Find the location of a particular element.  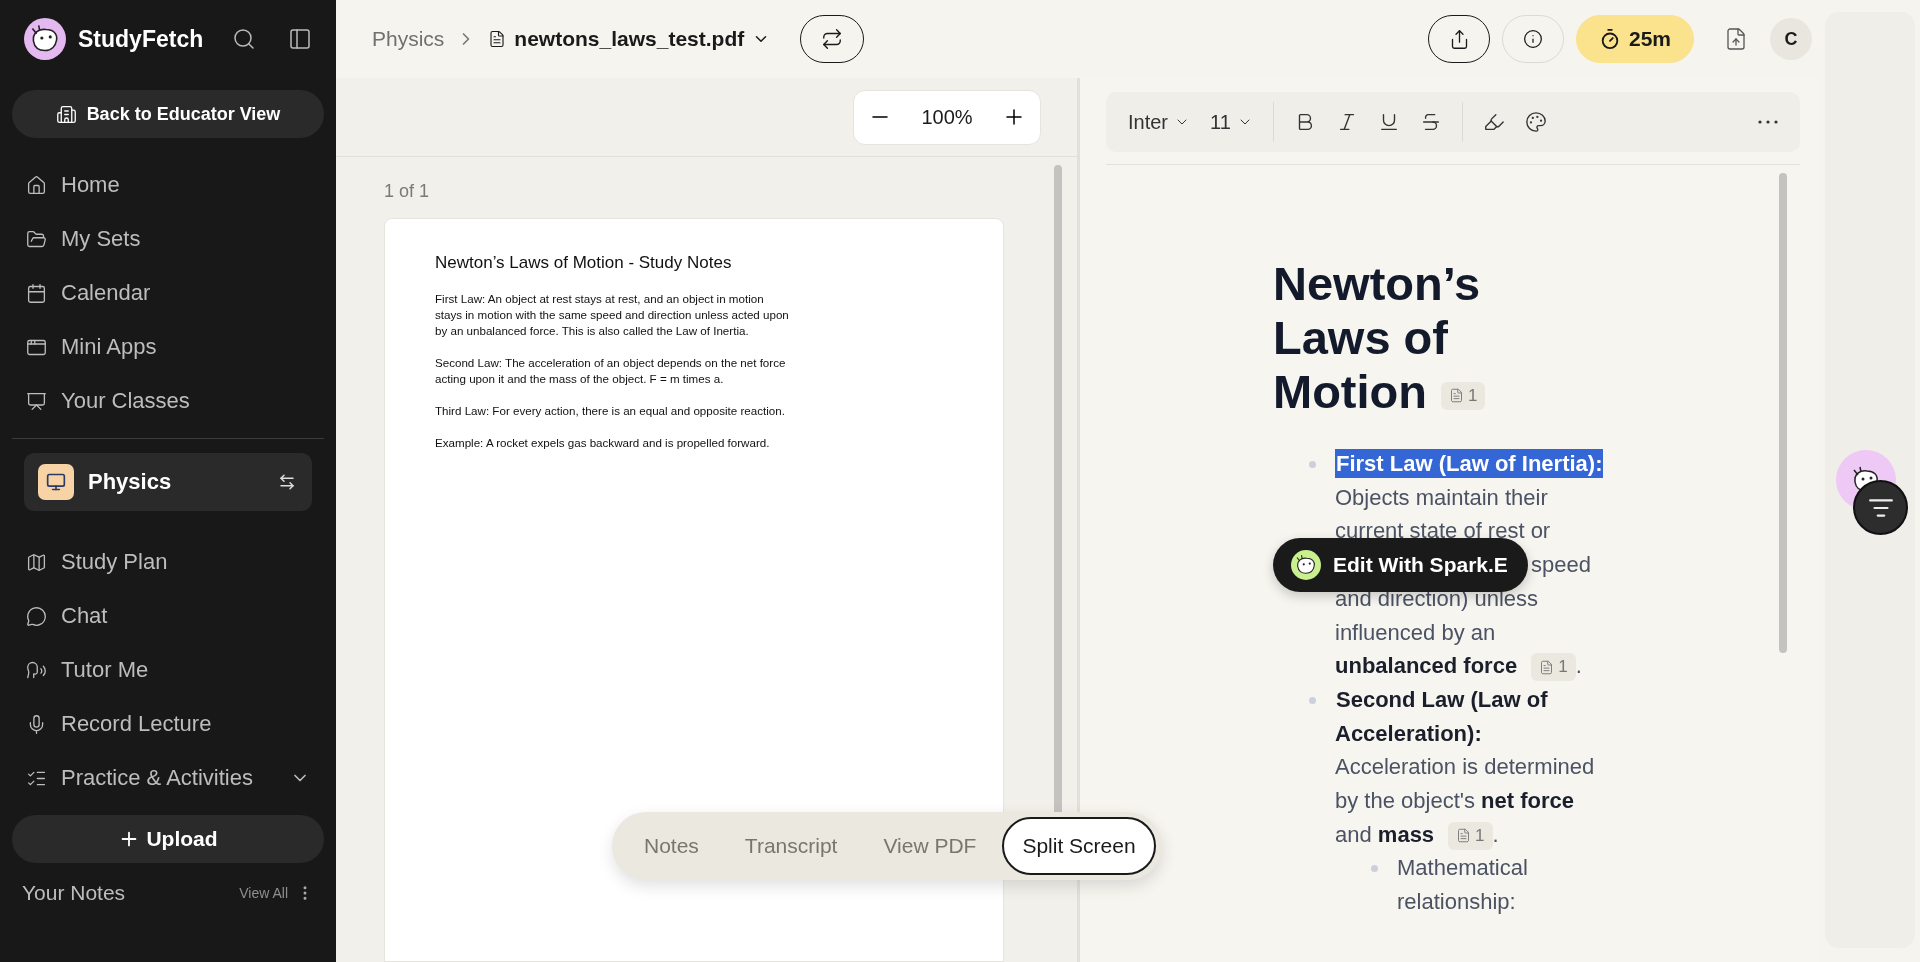

home-icon is located at coordinates (36, 185).